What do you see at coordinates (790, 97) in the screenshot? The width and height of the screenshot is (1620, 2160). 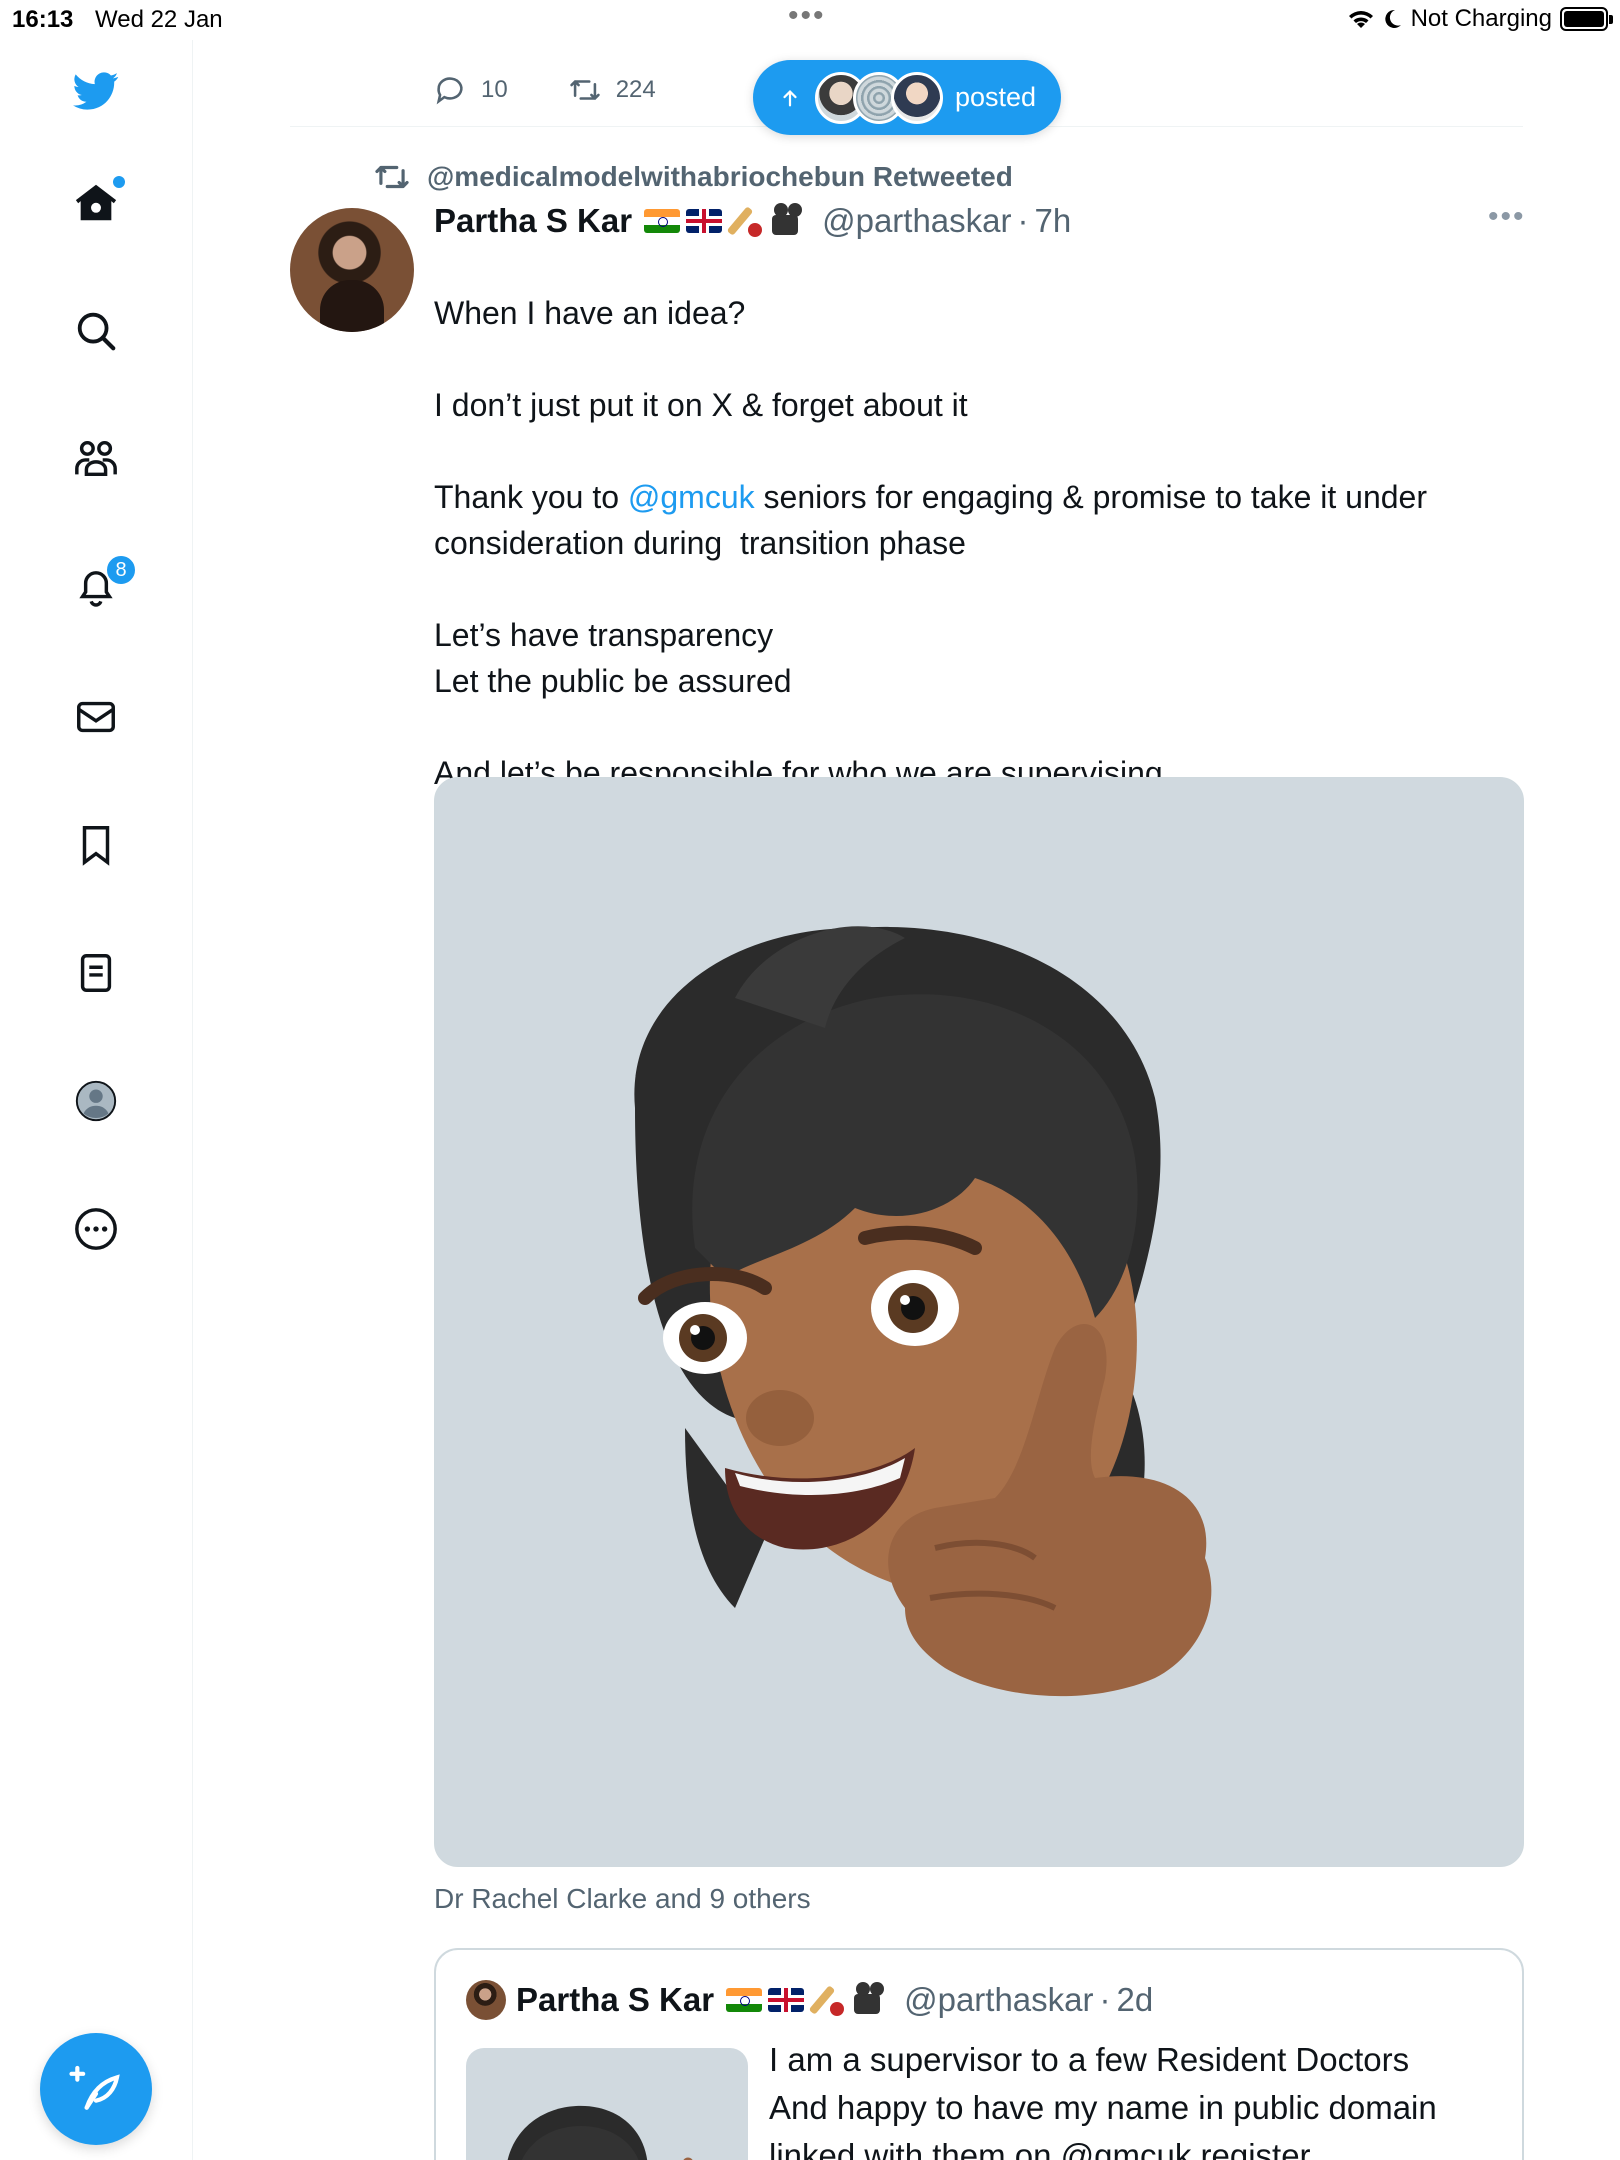 I see `arrow-up-icon` at bounding box center [790, 97].